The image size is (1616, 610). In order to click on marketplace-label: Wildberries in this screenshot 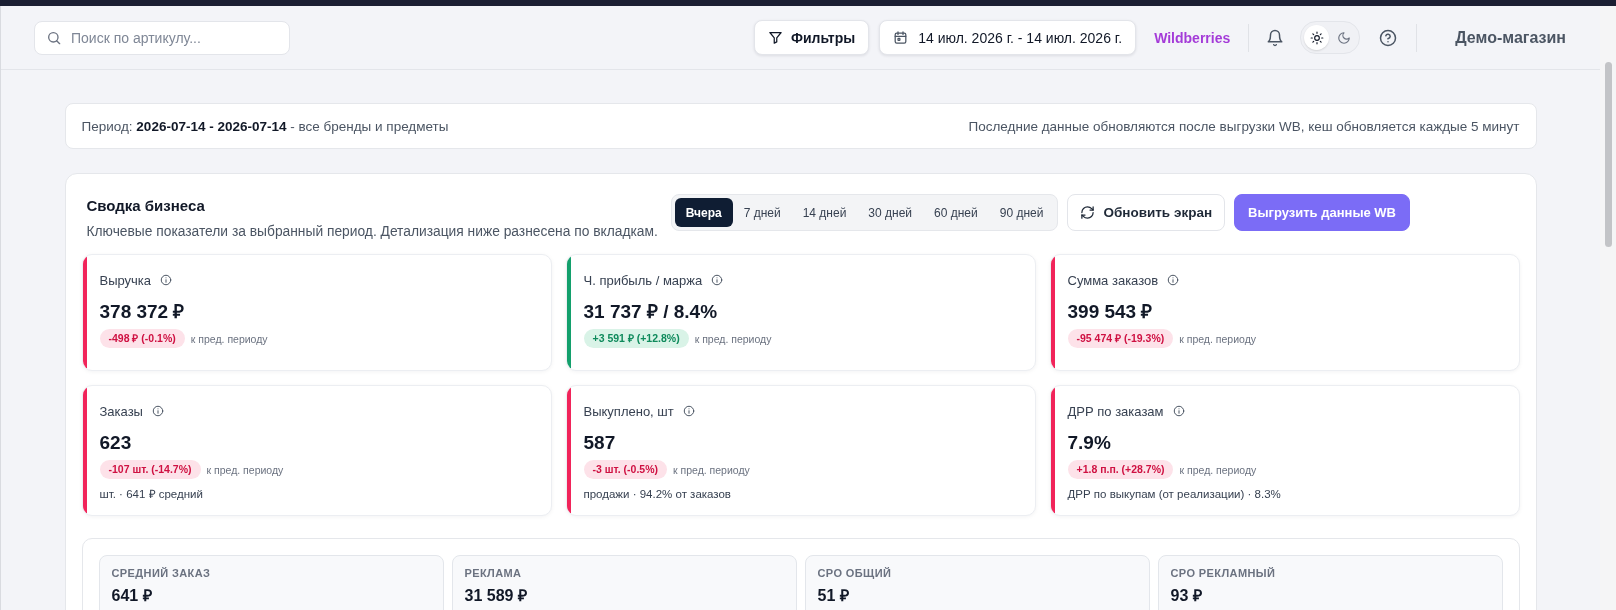, I will do `click(1192, 37)`.